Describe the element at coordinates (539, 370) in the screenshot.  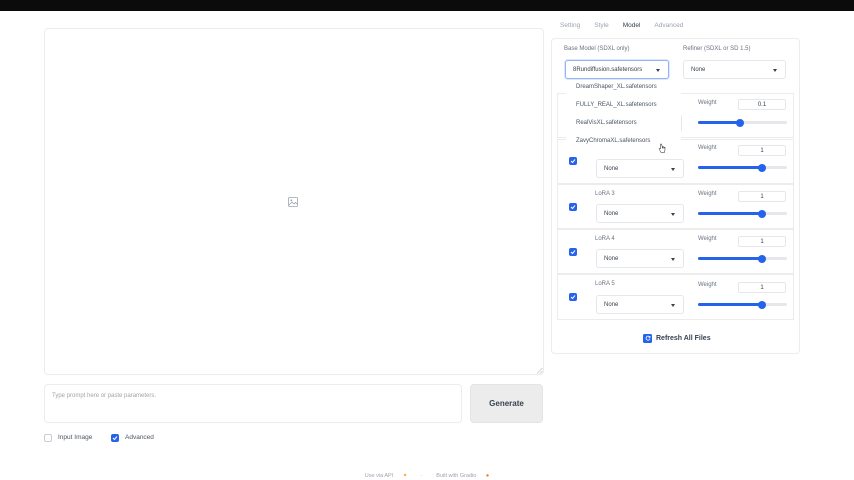
I see `resize-handle` at that location.